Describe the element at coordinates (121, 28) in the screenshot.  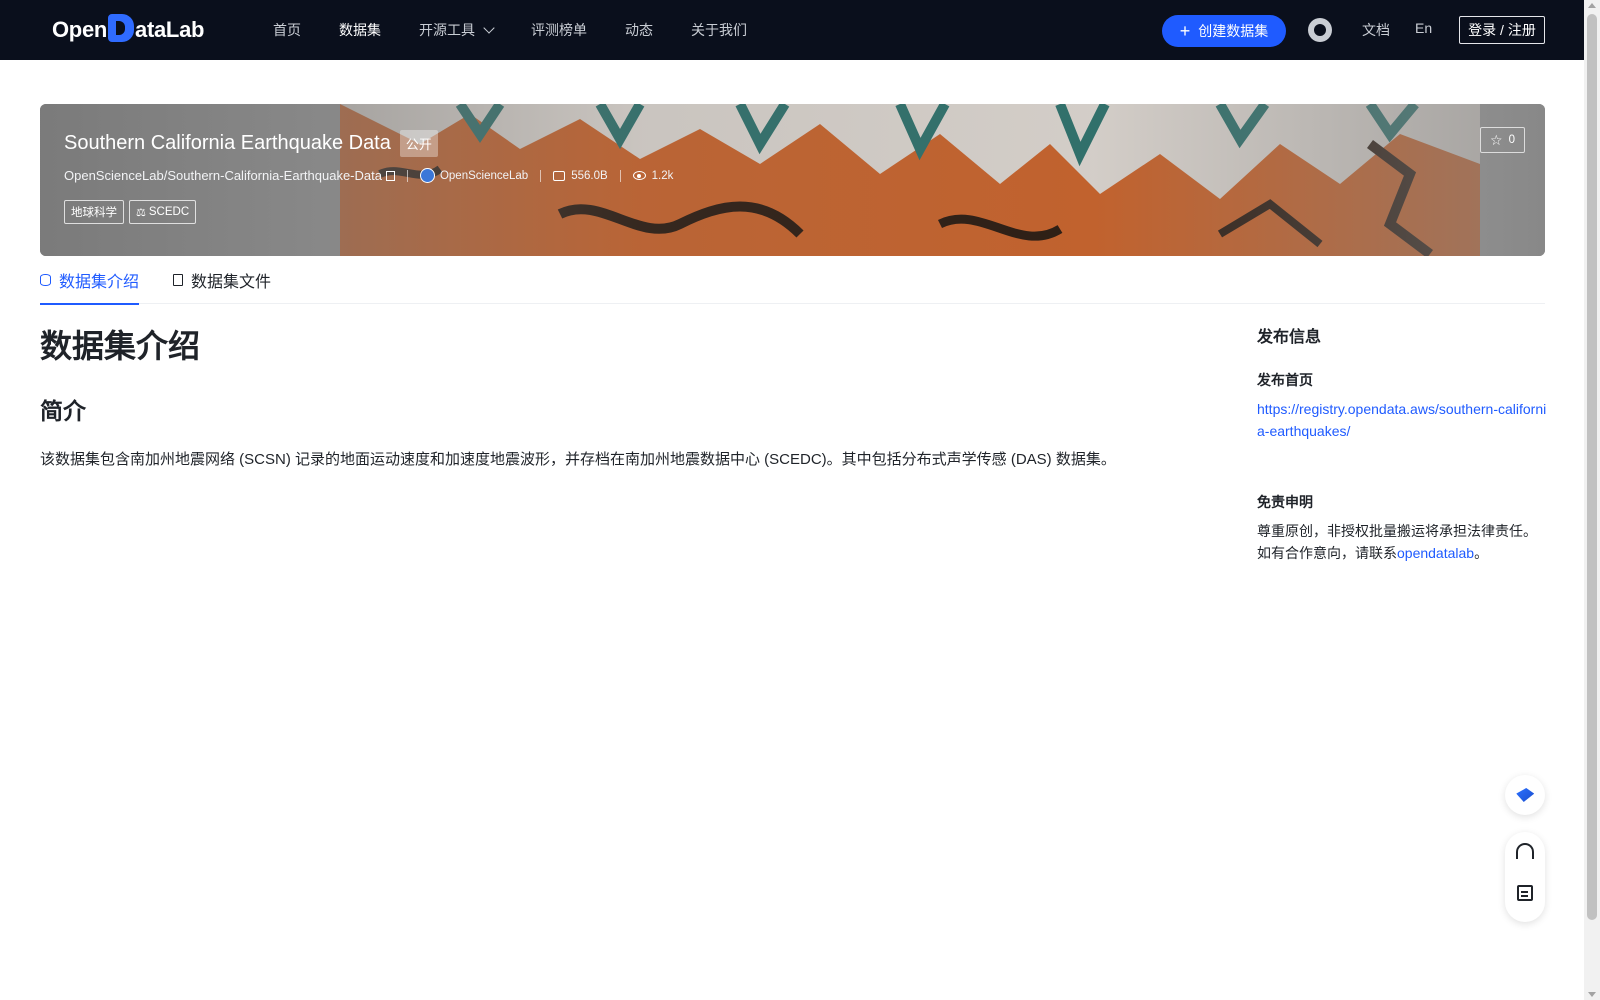
I see `logo-d-mark-icon` at that location.